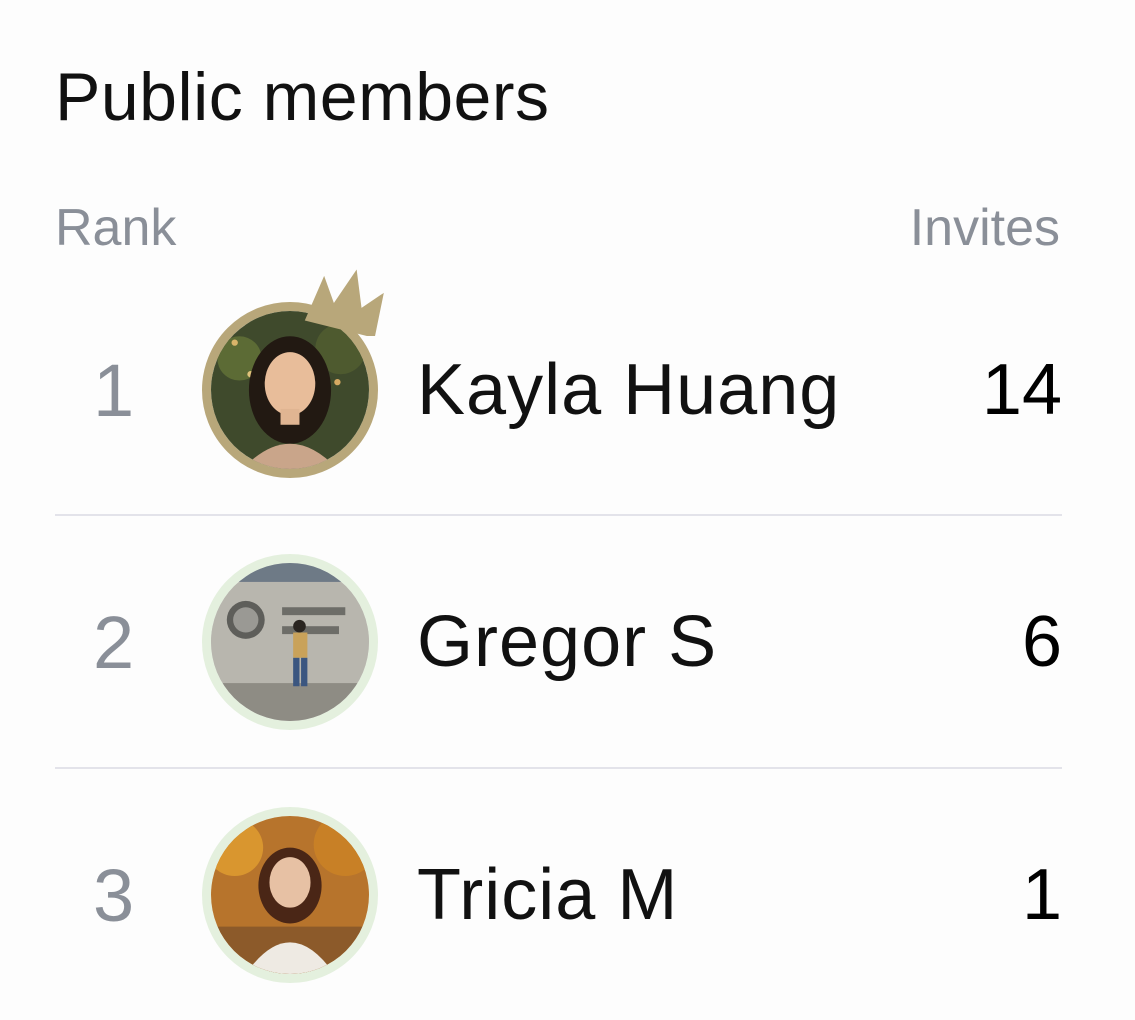  I want to click on page-title: Public members, so click(302, 97).